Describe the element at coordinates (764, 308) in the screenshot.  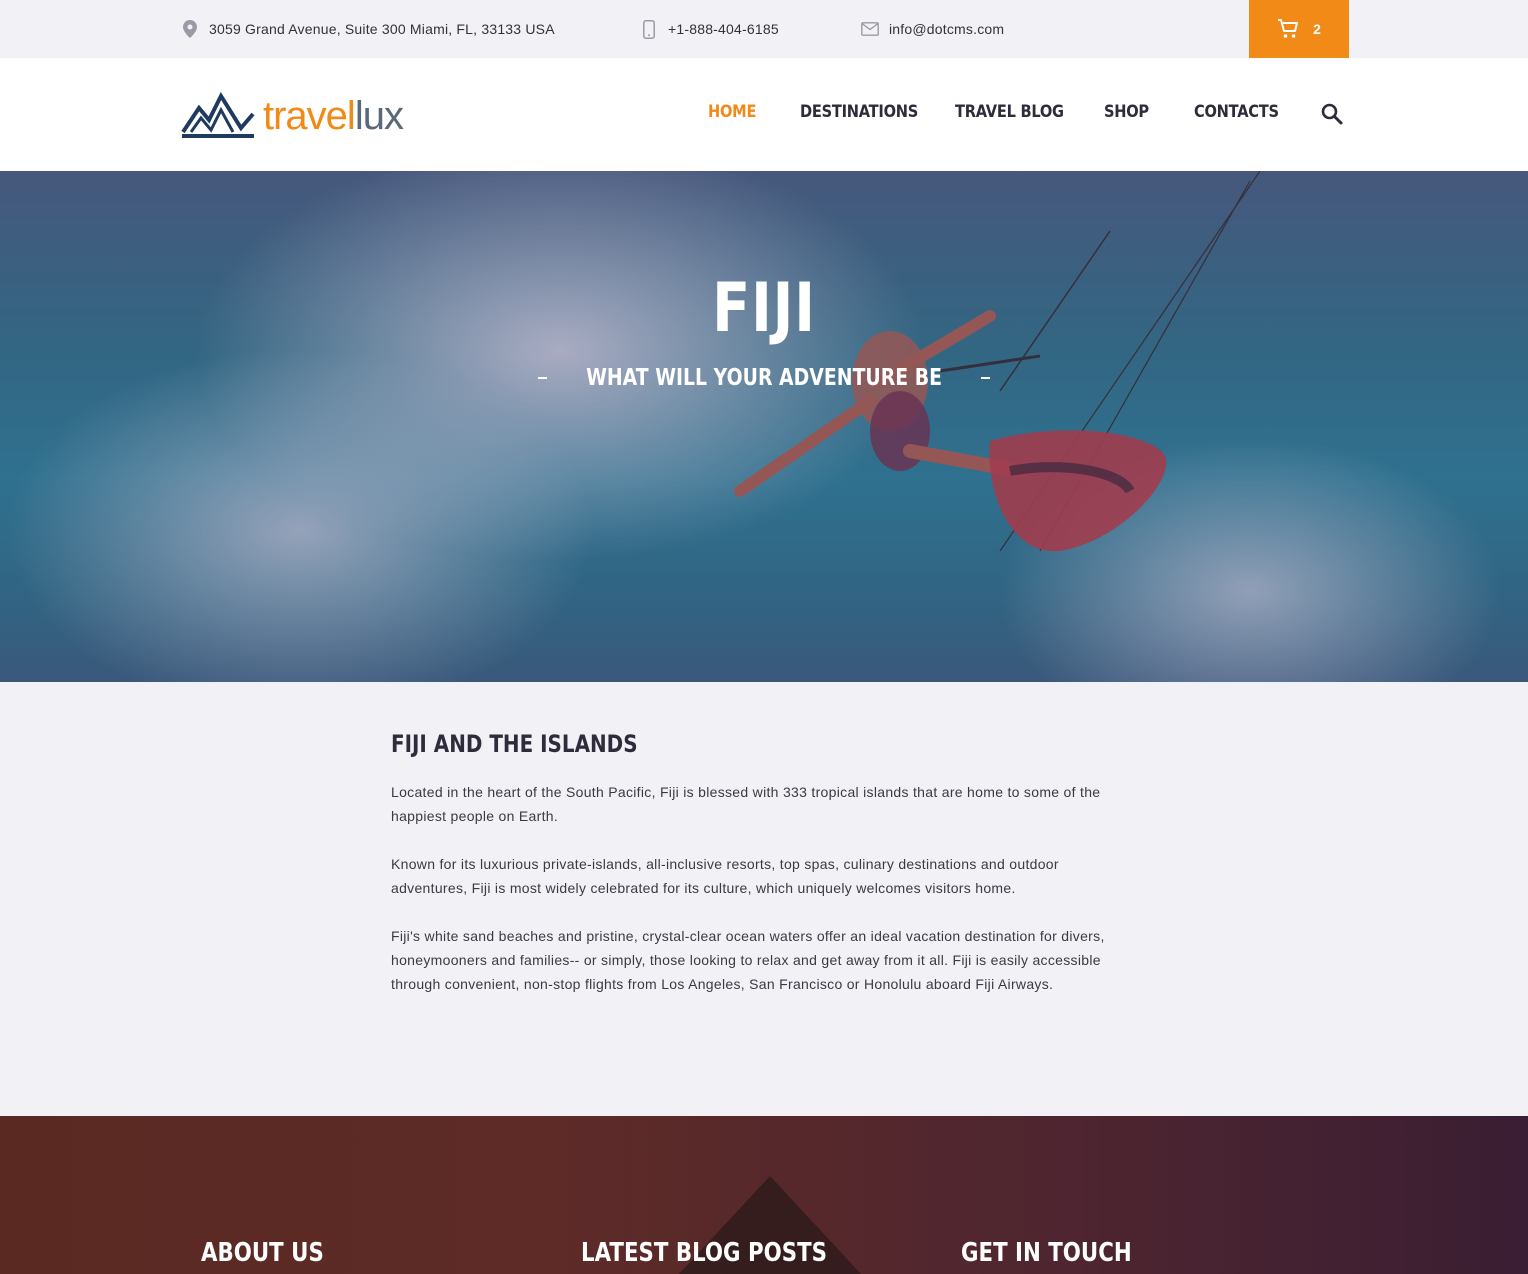
I see `hero-title: FIJI` at that location.